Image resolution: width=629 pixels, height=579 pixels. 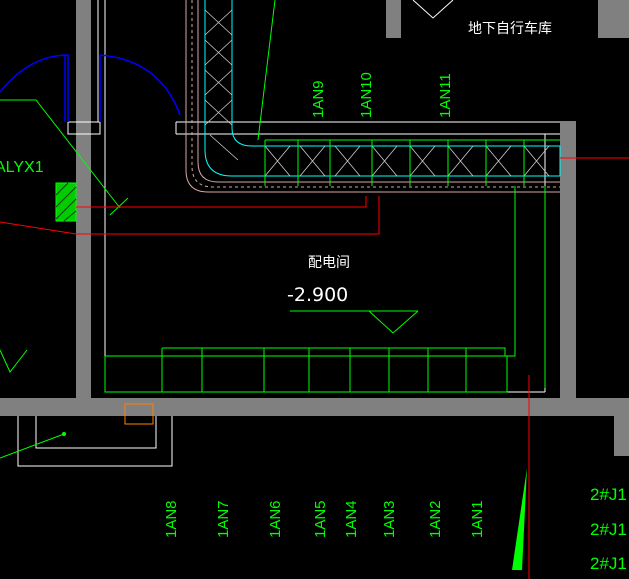 I want to click on green-spike-marker, so click(x=519, y=519).